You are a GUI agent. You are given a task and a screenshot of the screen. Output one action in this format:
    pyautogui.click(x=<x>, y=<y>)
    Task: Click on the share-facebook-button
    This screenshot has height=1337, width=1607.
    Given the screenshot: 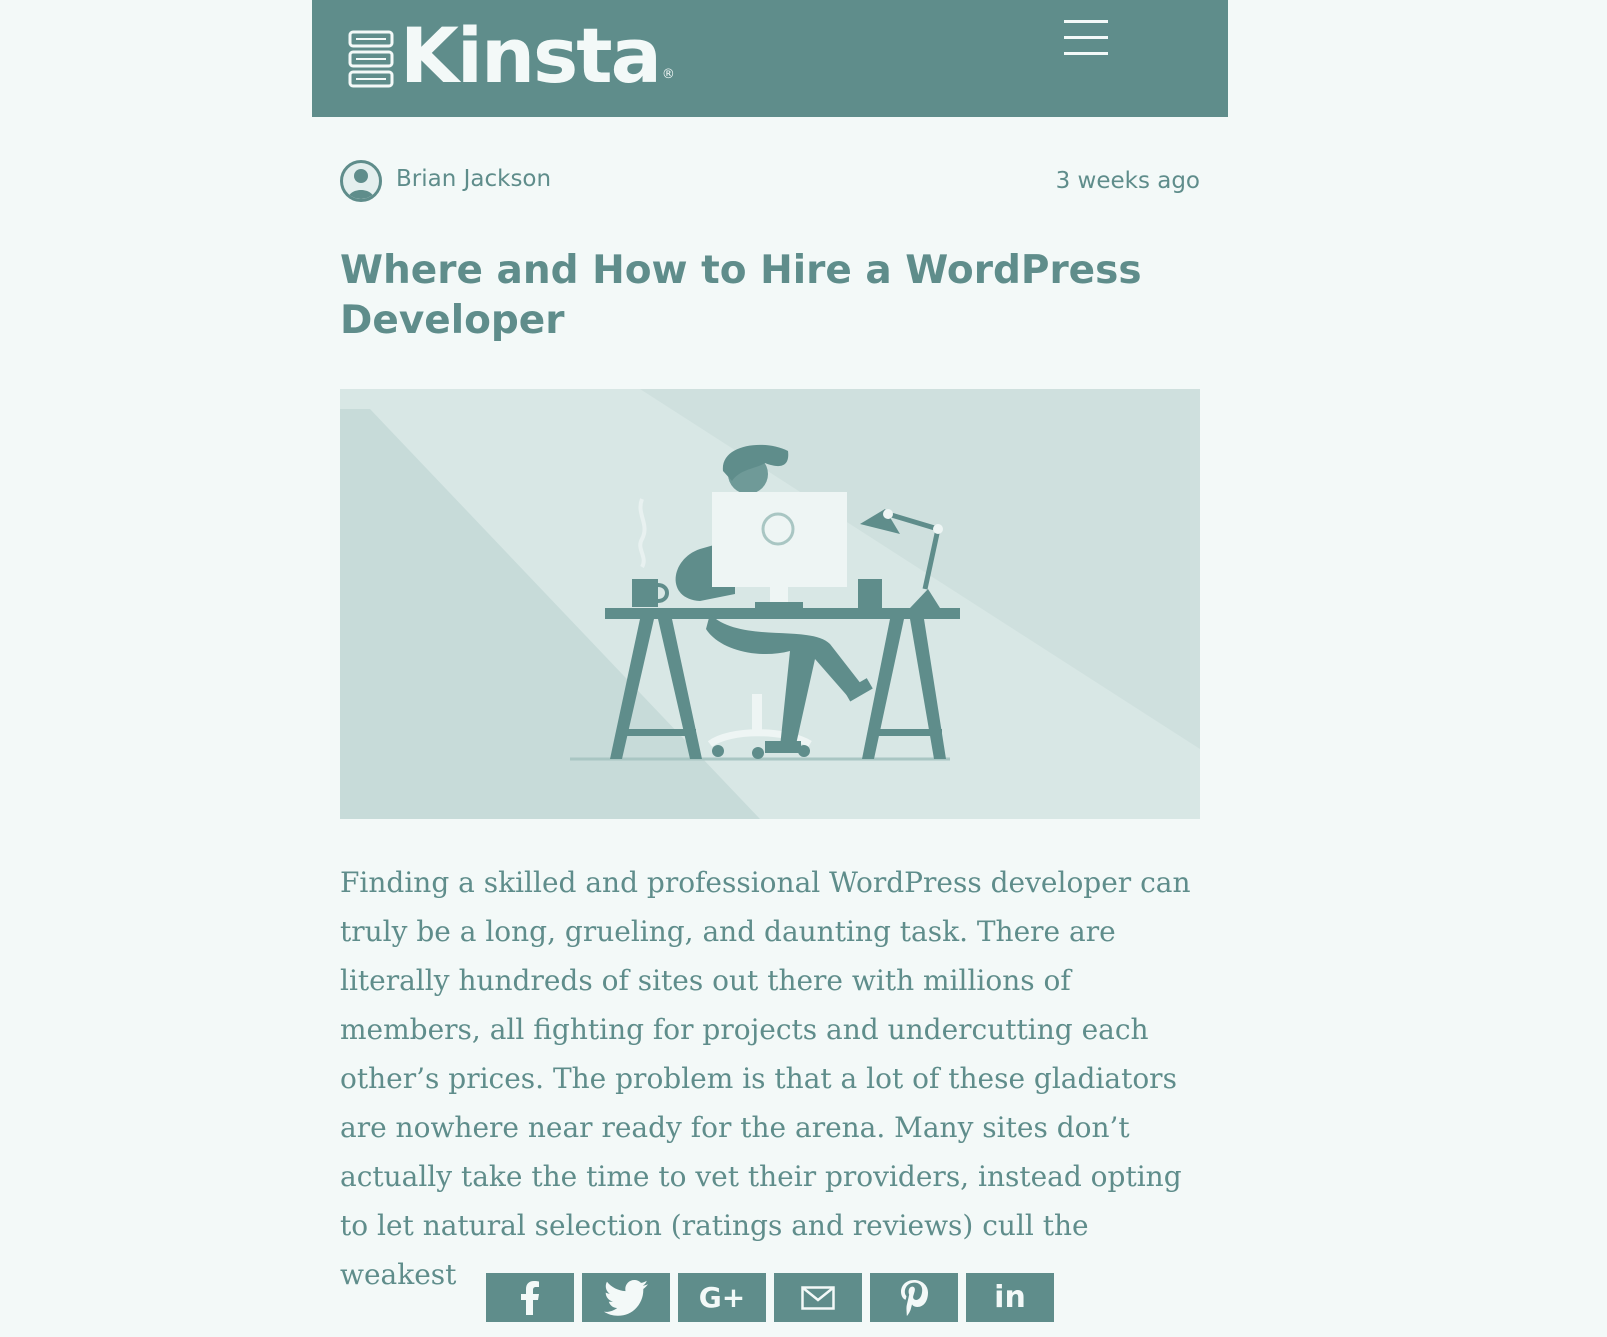 What is the action you would take?
    pyautogui.click(x=530, y=1297)
    